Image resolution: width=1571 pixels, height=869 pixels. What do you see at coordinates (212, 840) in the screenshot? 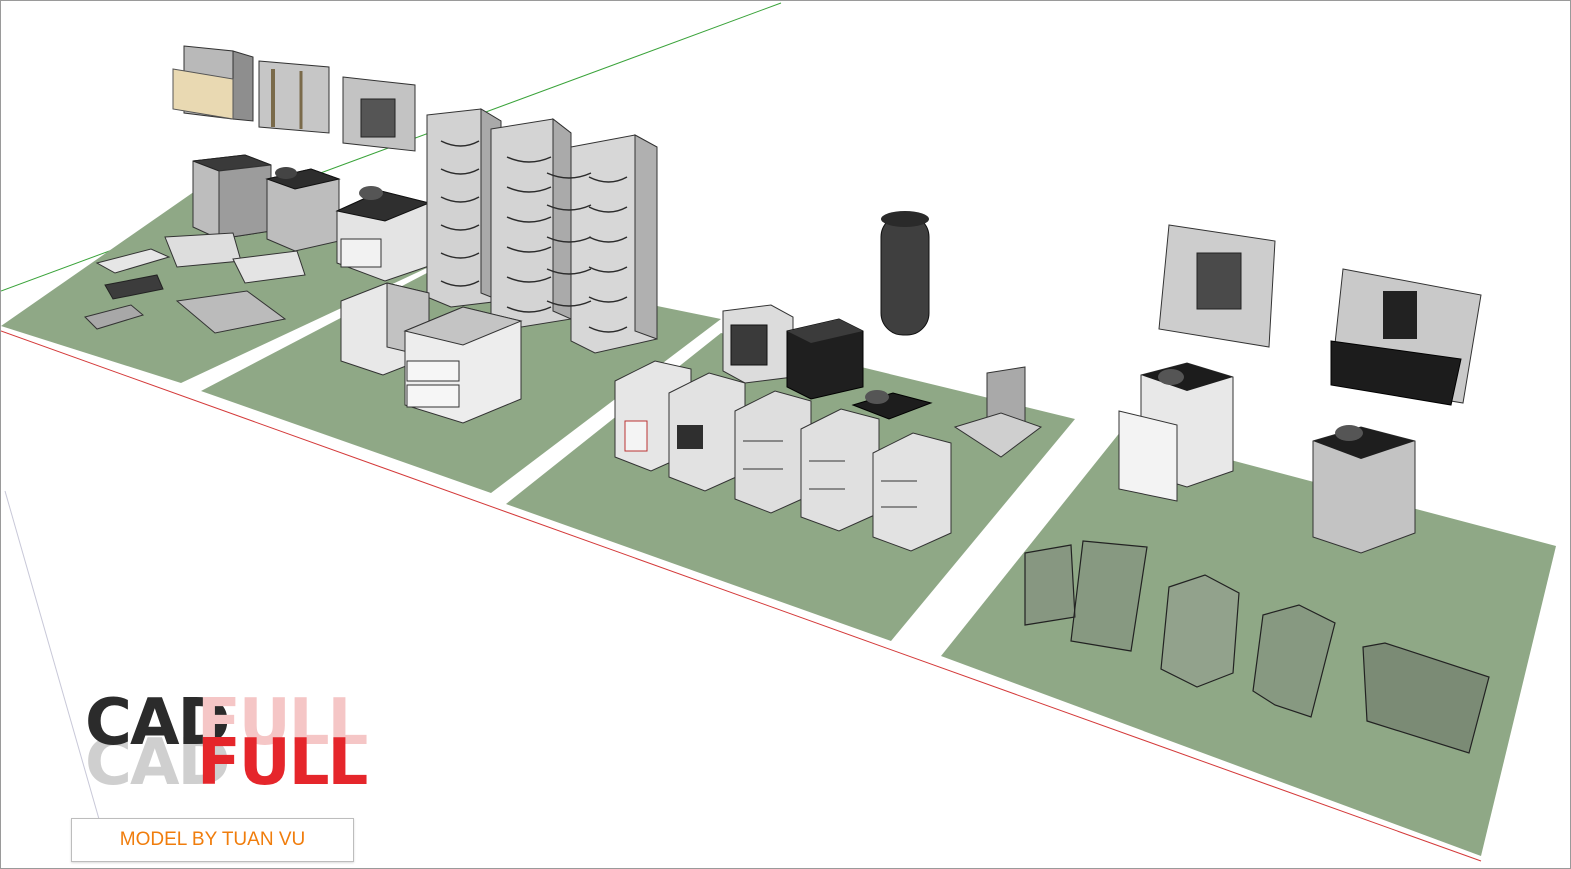
I see `author-credit: MODEL BY TUAN VU` at bounding box center [212, 840].